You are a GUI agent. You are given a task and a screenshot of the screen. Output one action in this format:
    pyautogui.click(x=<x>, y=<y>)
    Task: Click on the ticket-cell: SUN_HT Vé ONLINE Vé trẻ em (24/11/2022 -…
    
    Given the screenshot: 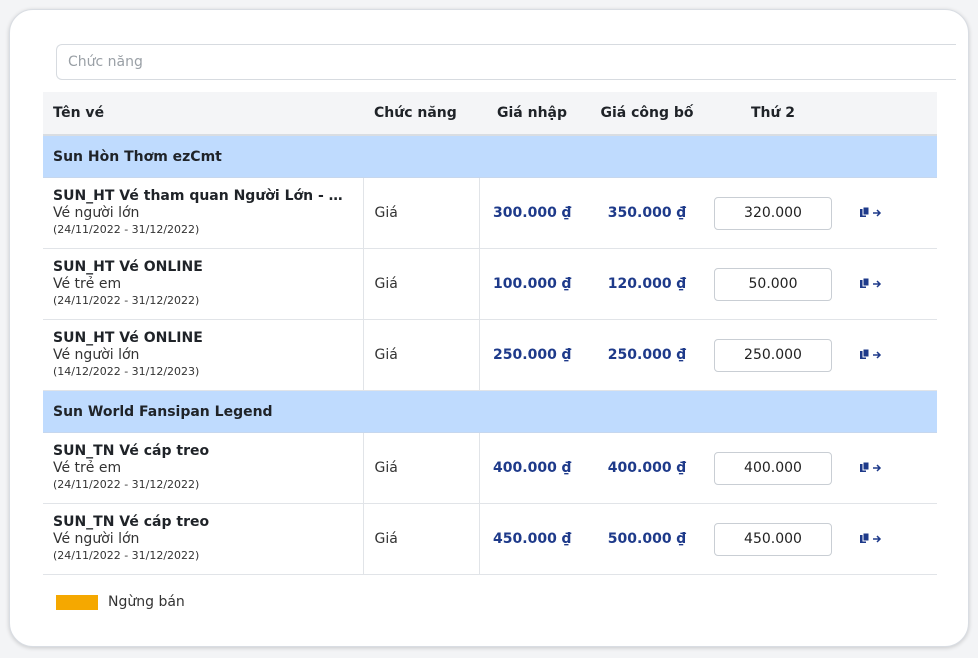 What is the action you would take?
    pyautogui.click(x=203, y=284)
    